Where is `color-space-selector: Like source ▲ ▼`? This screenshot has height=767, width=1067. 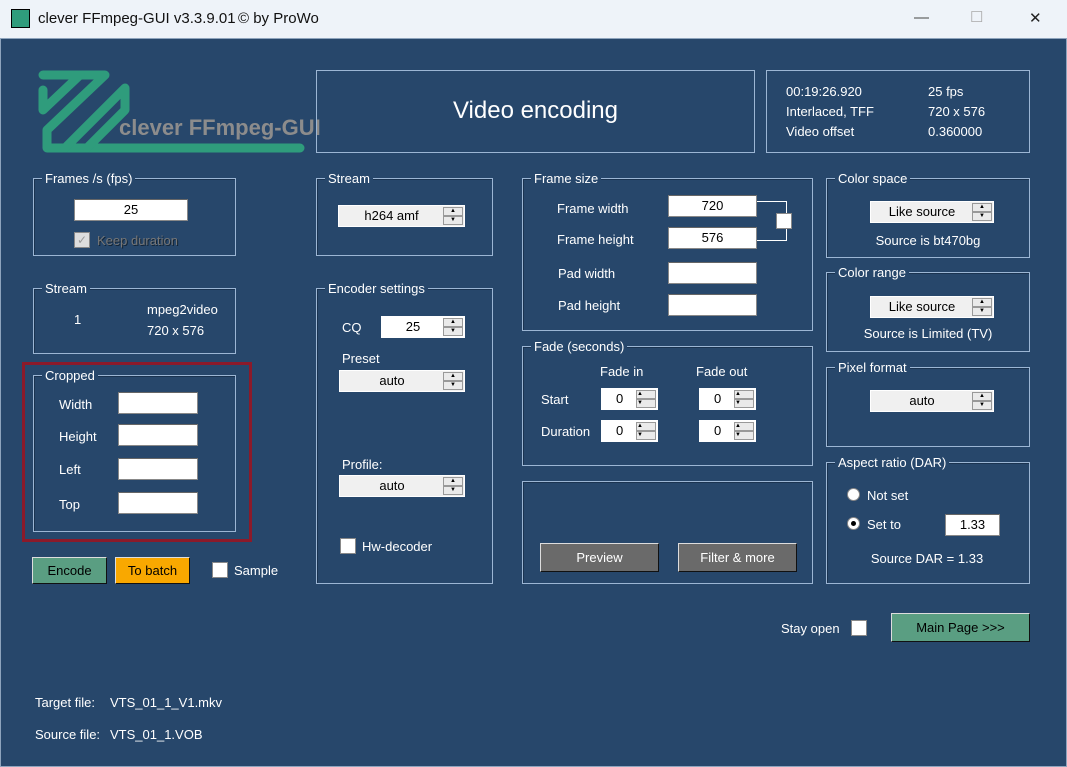
color-space-selector: Like source ▲ ▼ is located at coordinates (932, 212).